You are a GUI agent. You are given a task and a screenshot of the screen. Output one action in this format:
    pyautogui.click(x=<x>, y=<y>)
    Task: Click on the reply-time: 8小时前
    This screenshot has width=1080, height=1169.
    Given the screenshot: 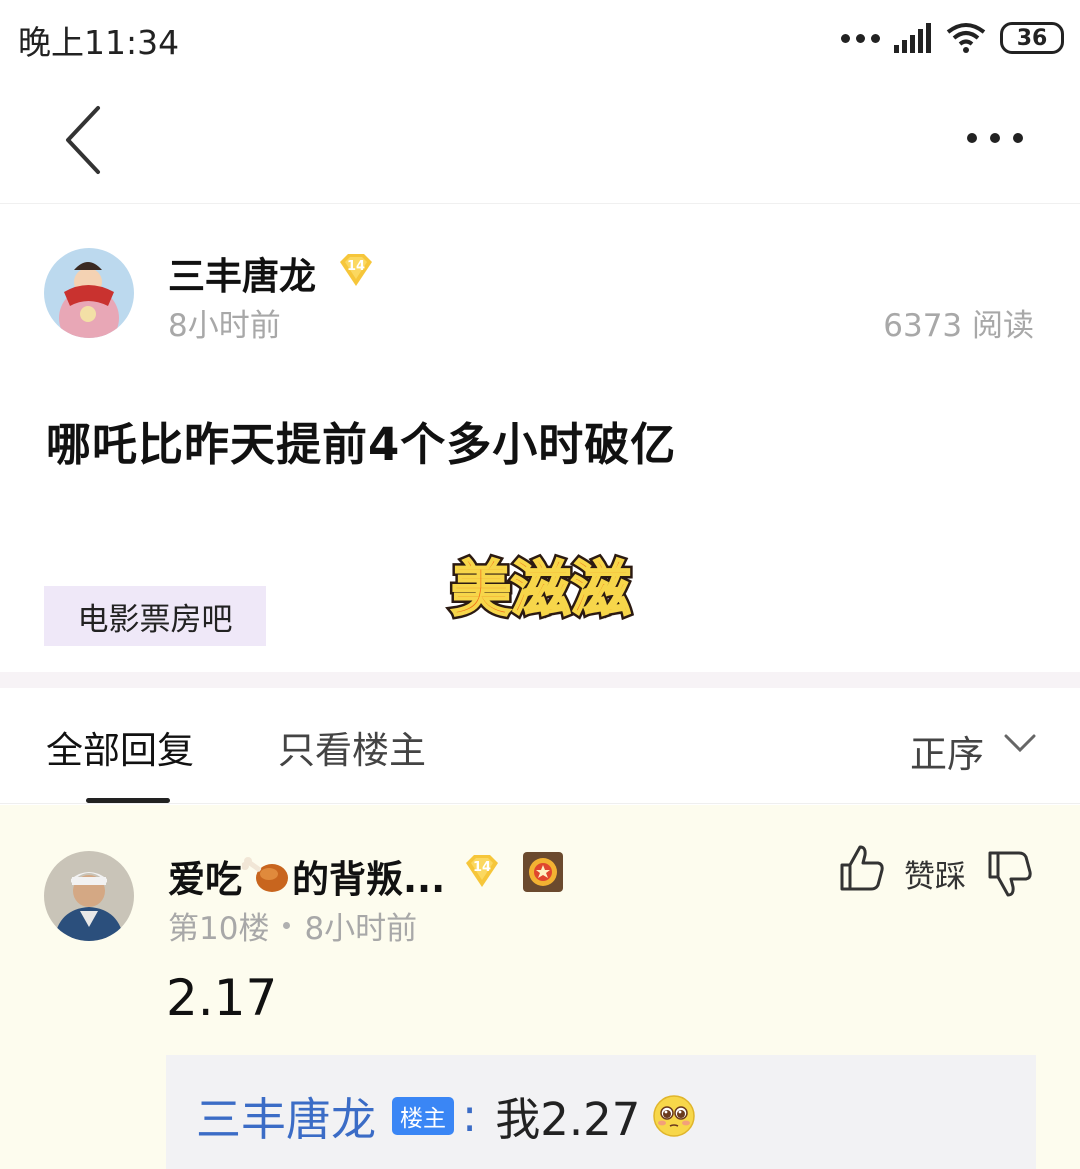 What is the action you would take?
    pyautogui.click(x=361, y=929)
    